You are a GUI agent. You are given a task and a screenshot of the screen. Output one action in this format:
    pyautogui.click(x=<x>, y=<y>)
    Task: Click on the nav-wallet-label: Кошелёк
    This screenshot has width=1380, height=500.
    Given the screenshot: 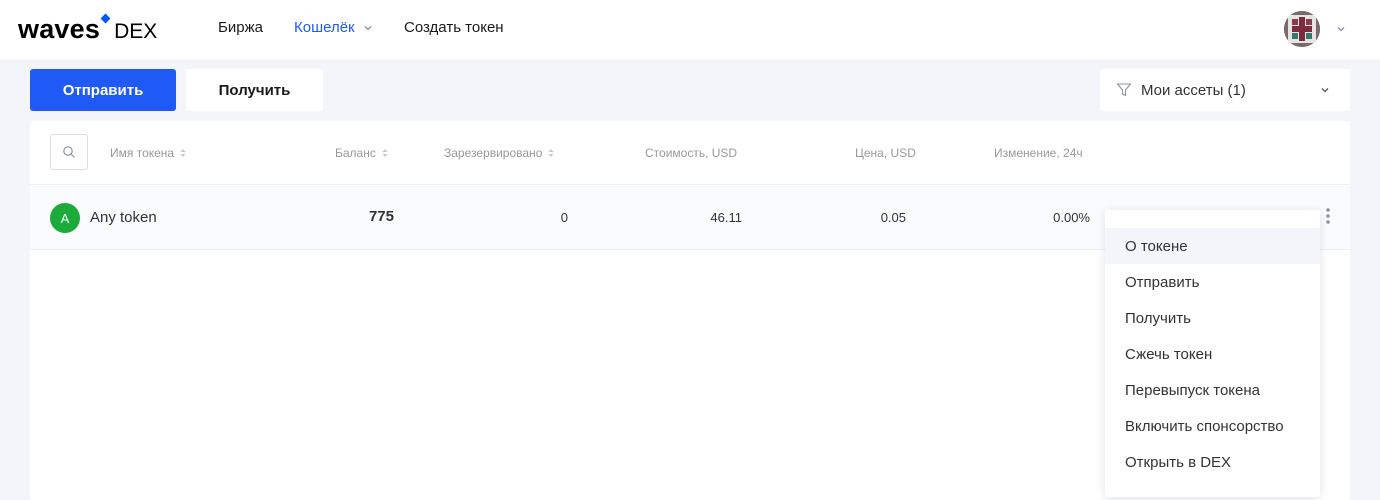 What is the action you would take?
    pyautogui.click(x=324, y=27)
    